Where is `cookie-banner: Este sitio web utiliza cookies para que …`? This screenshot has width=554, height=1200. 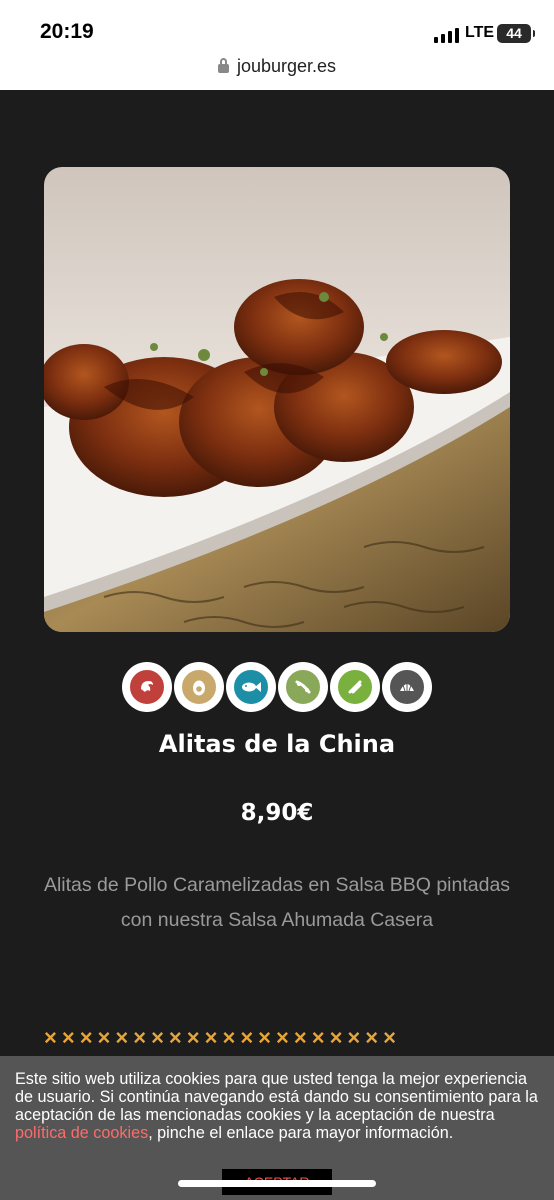 cookie-banner: Este sitio web utiliza cookies para que … is located at coordinates (277, 1128).